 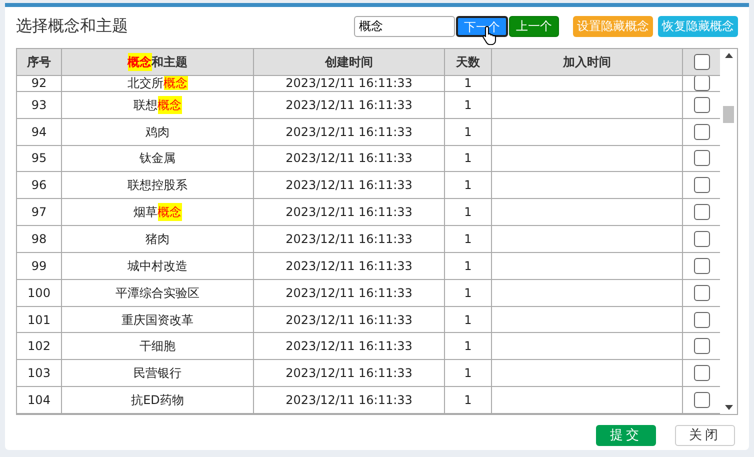 I want to click on table-cell: 抗ED药物, so click(x=158, y=400).